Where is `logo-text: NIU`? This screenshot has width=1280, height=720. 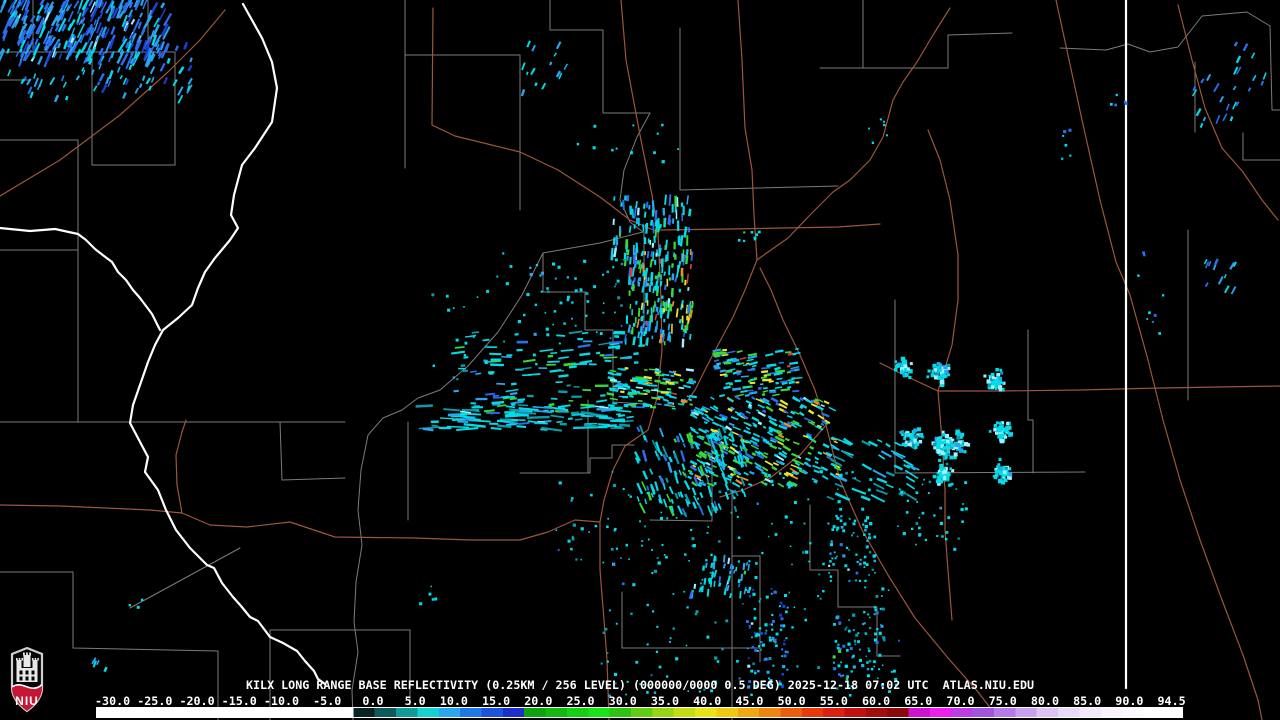
logo-text: NIU is located at coordinates (27, 701).